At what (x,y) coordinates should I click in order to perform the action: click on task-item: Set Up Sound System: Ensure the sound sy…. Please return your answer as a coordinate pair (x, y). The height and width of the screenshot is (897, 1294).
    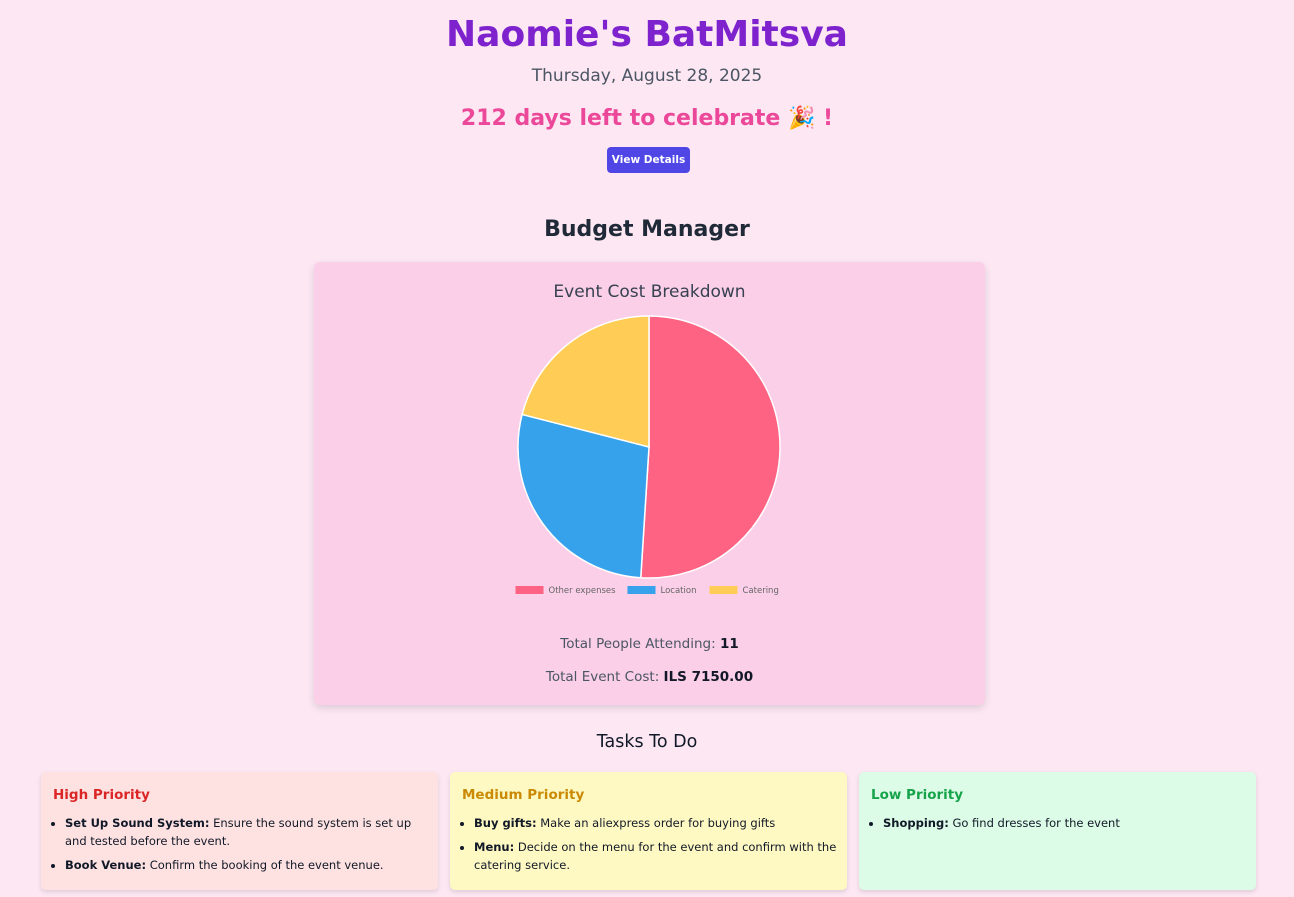
    Looking at the image, I should click on (246, 832).